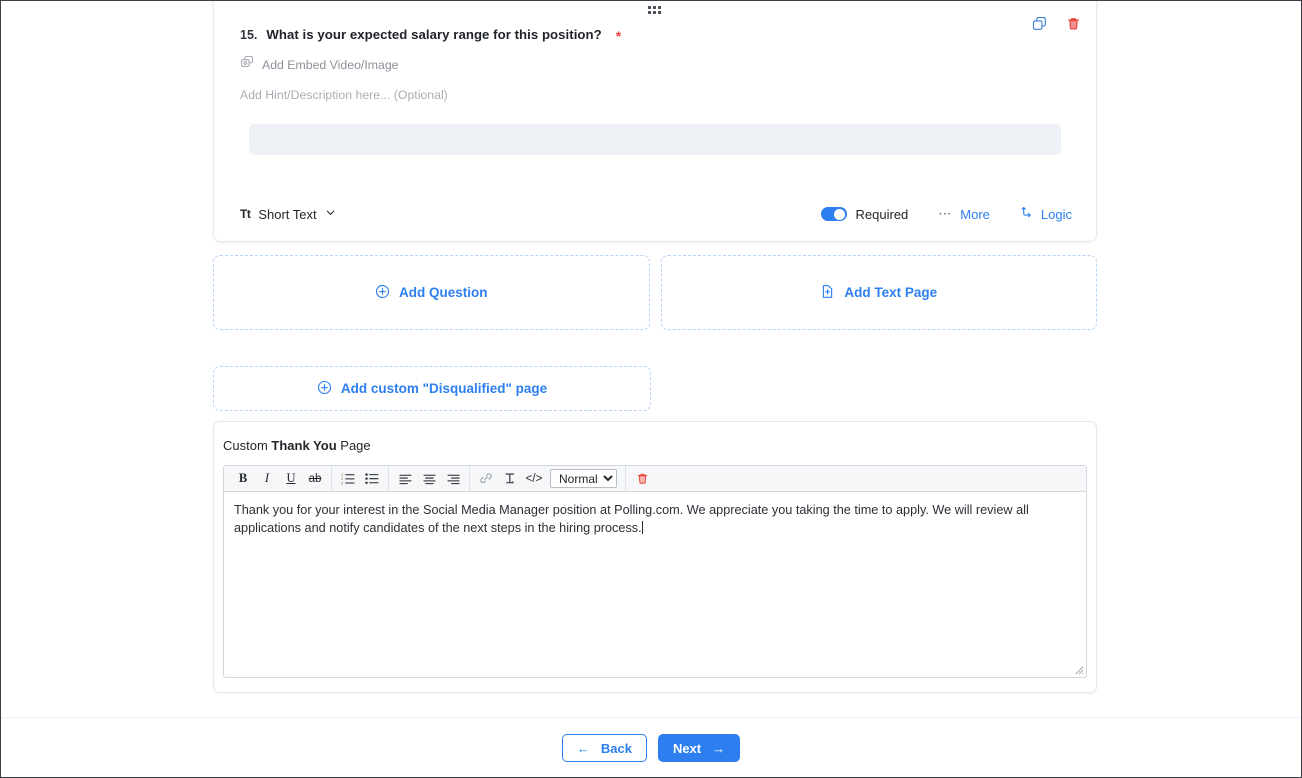 Image resolution: width=1302 pixels, height=778 pixels. Describe the element at coordinates (975, 214) in the screenshot. I see `more-label: More` at that location.